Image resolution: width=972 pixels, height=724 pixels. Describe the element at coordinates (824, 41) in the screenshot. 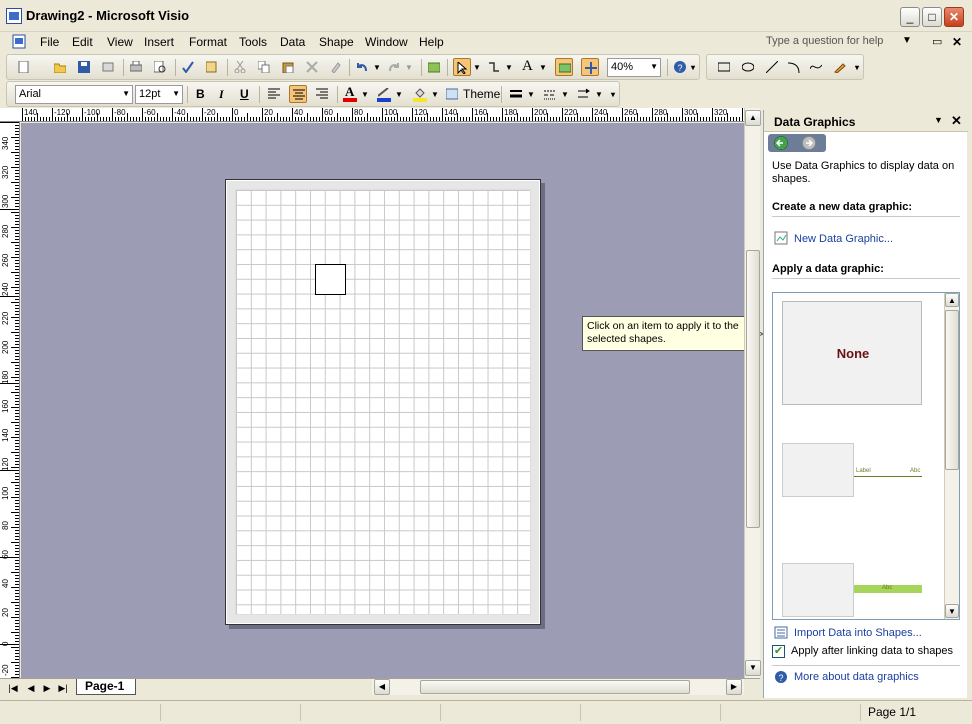

I see `ask-question-box: Type a question for help` at that location.